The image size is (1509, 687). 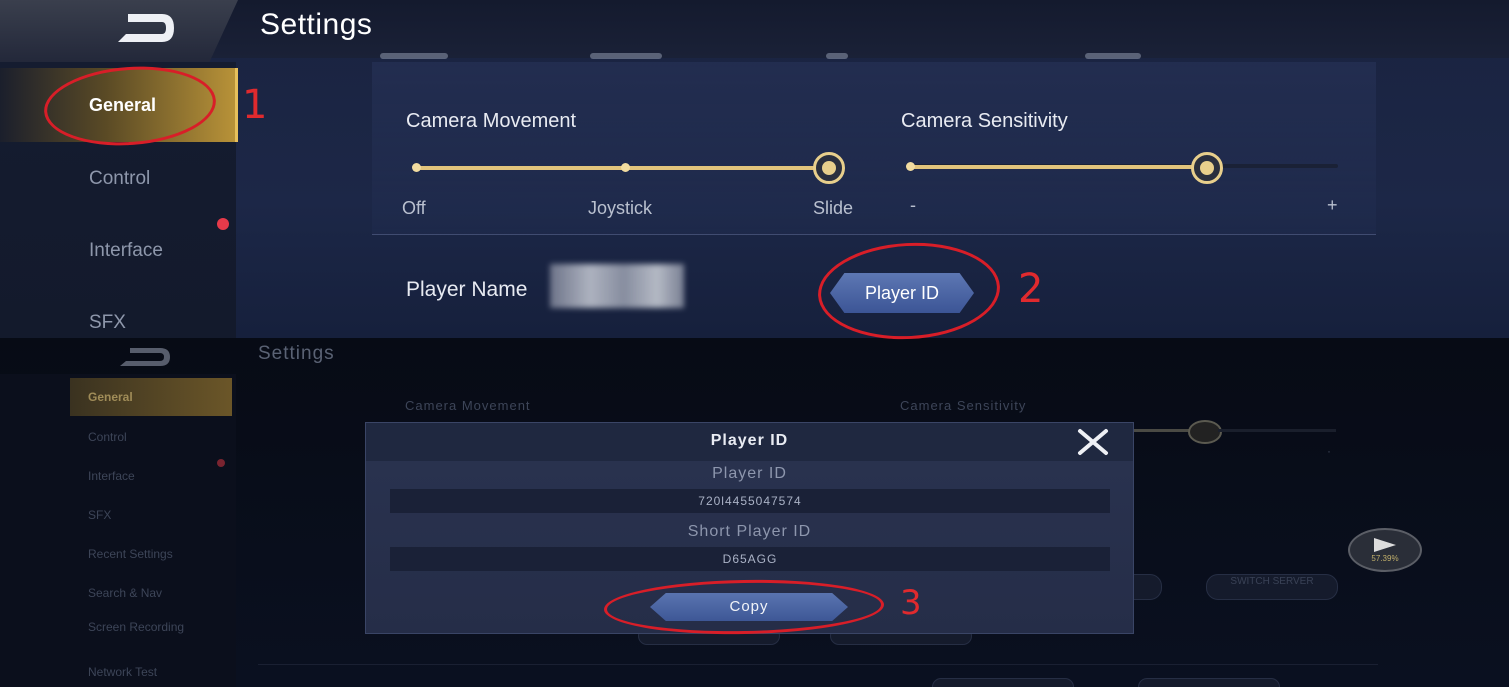 What do you see at coordinates (749, 473) in the screenshot?
I see `player-id-label: Player ID` at bounding box center [749, 473].